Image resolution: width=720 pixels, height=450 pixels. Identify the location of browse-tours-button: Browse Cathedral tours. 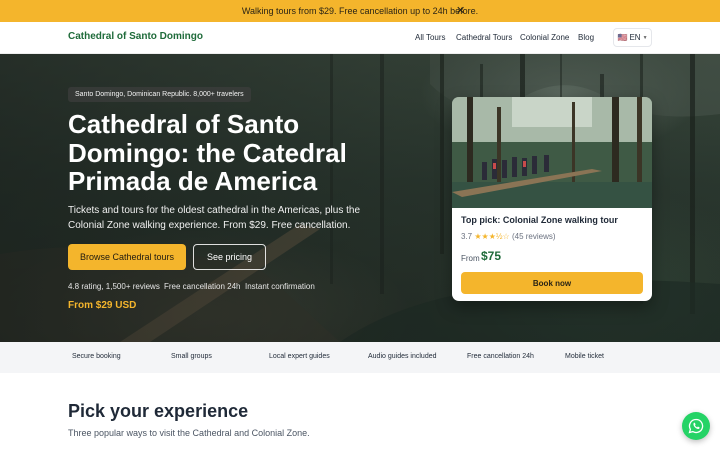
(127, 257).